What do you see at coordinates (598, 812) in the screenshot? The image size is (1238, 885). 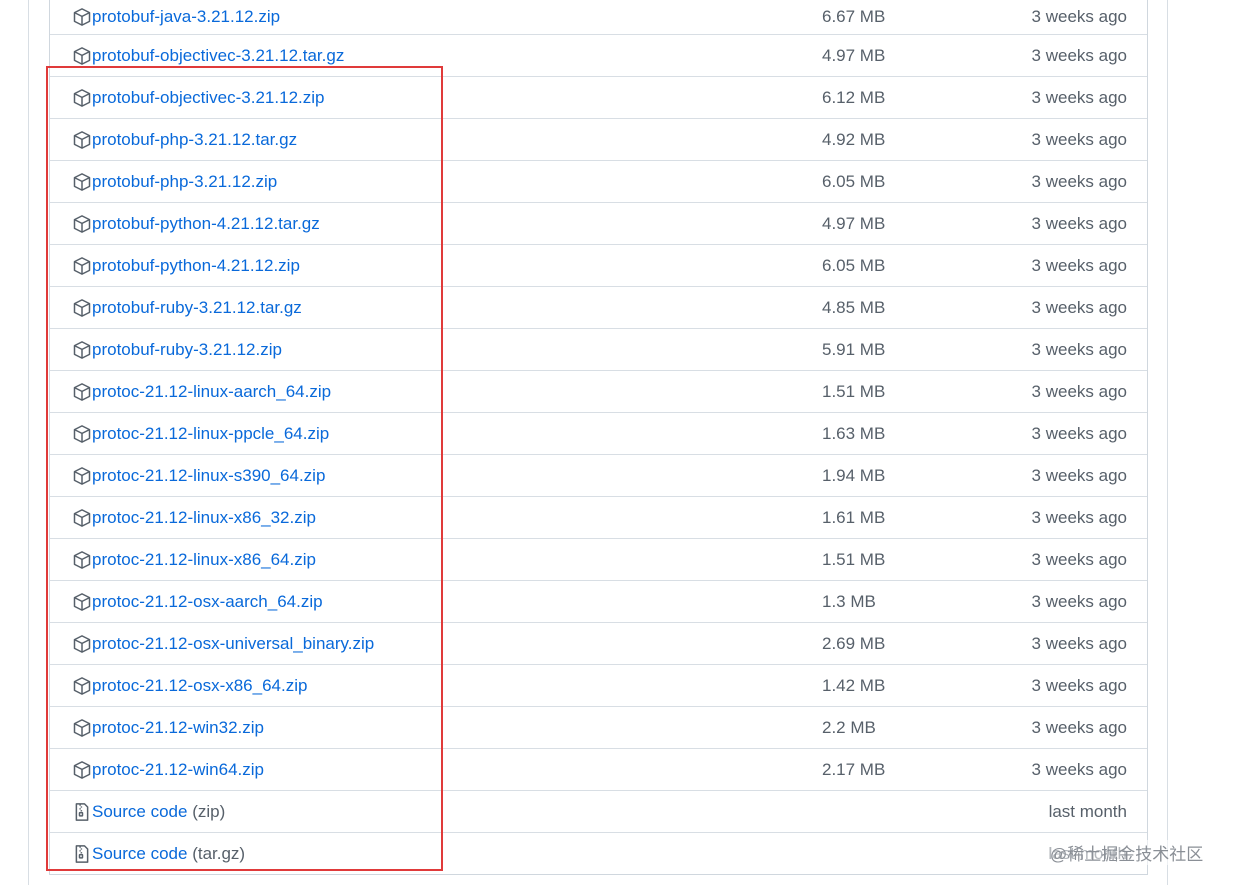 I see `asset-row: Source code (zip) last month` at bounding box center [598, 812].